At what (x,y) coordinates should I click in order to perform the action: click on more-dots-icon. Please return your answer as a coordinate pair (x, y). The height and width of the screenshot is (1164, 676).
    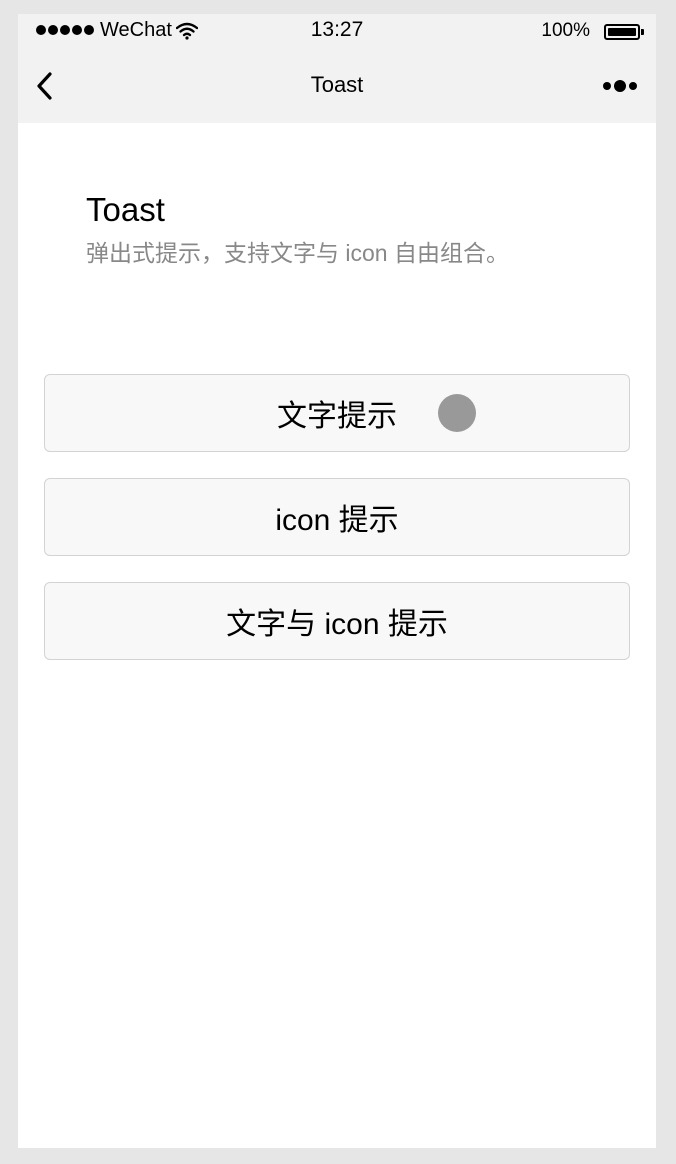
    Looking at the image, I should click on (620, 86).